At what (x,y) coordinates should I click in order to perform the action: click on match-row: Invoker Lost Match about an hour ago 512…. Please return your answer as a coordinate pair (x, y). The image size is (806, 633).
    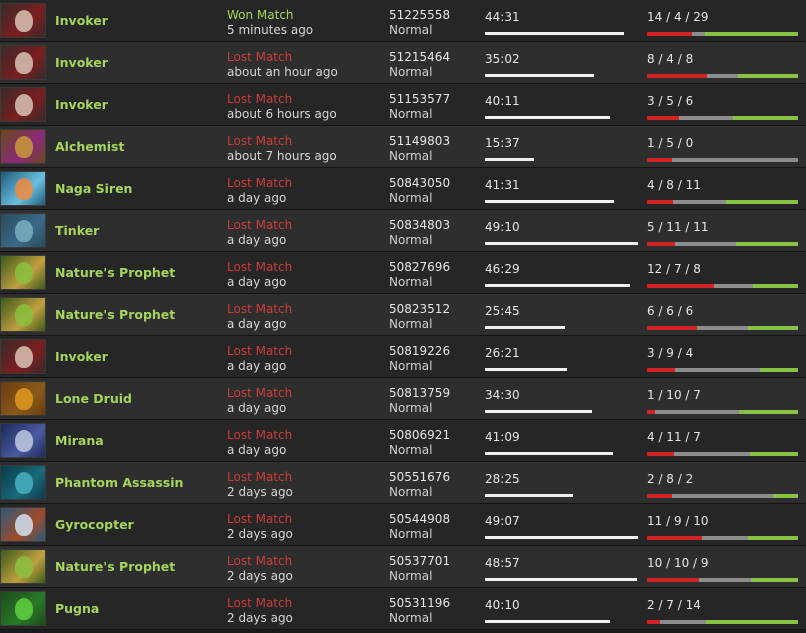
    Looking at the image, I should click on (403, 63).